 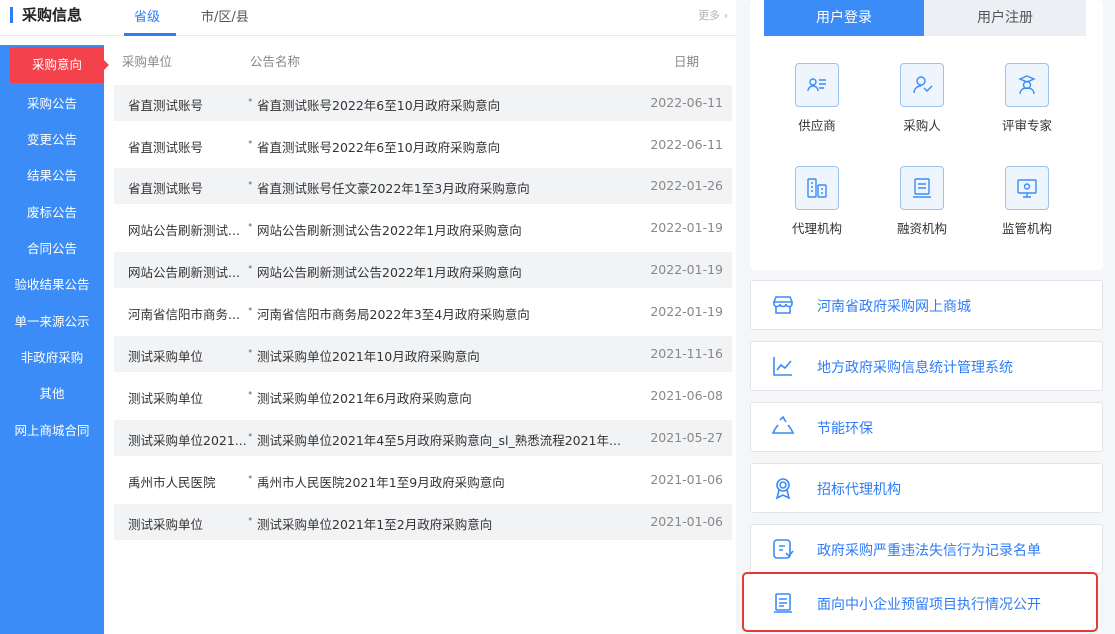 I want to click on role-expert: 评审专家, so click(x=1027, y=98).